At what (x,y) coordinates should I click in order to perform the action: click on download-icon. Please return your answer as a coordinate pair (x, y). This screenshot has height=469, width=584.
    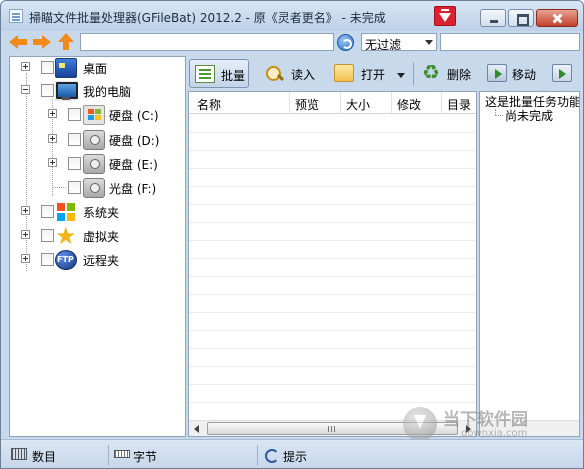
    Looking at the image, I should click on (445, 16).